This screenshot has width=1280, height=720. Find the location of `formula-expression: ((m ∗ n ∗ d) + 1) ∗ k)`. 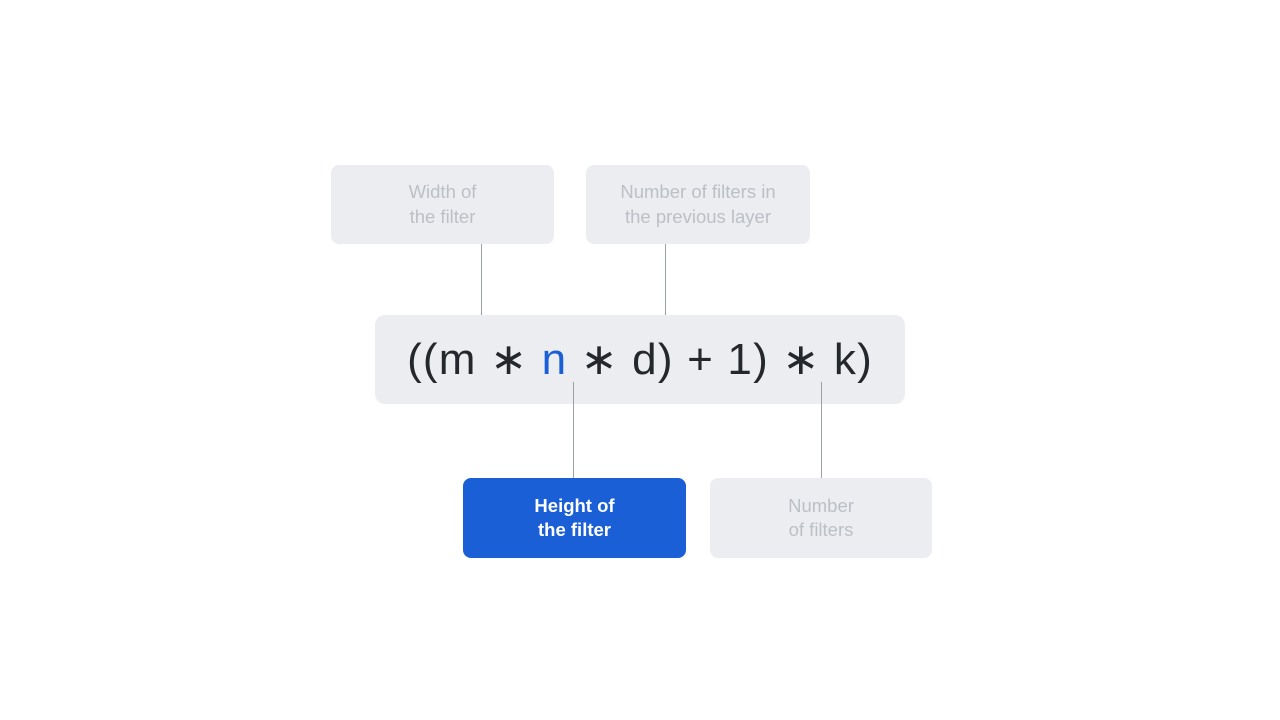

formula-expression: ((m ∗ n ∗ d) + 1) ∗ k) is located at coordinates (640, 359).